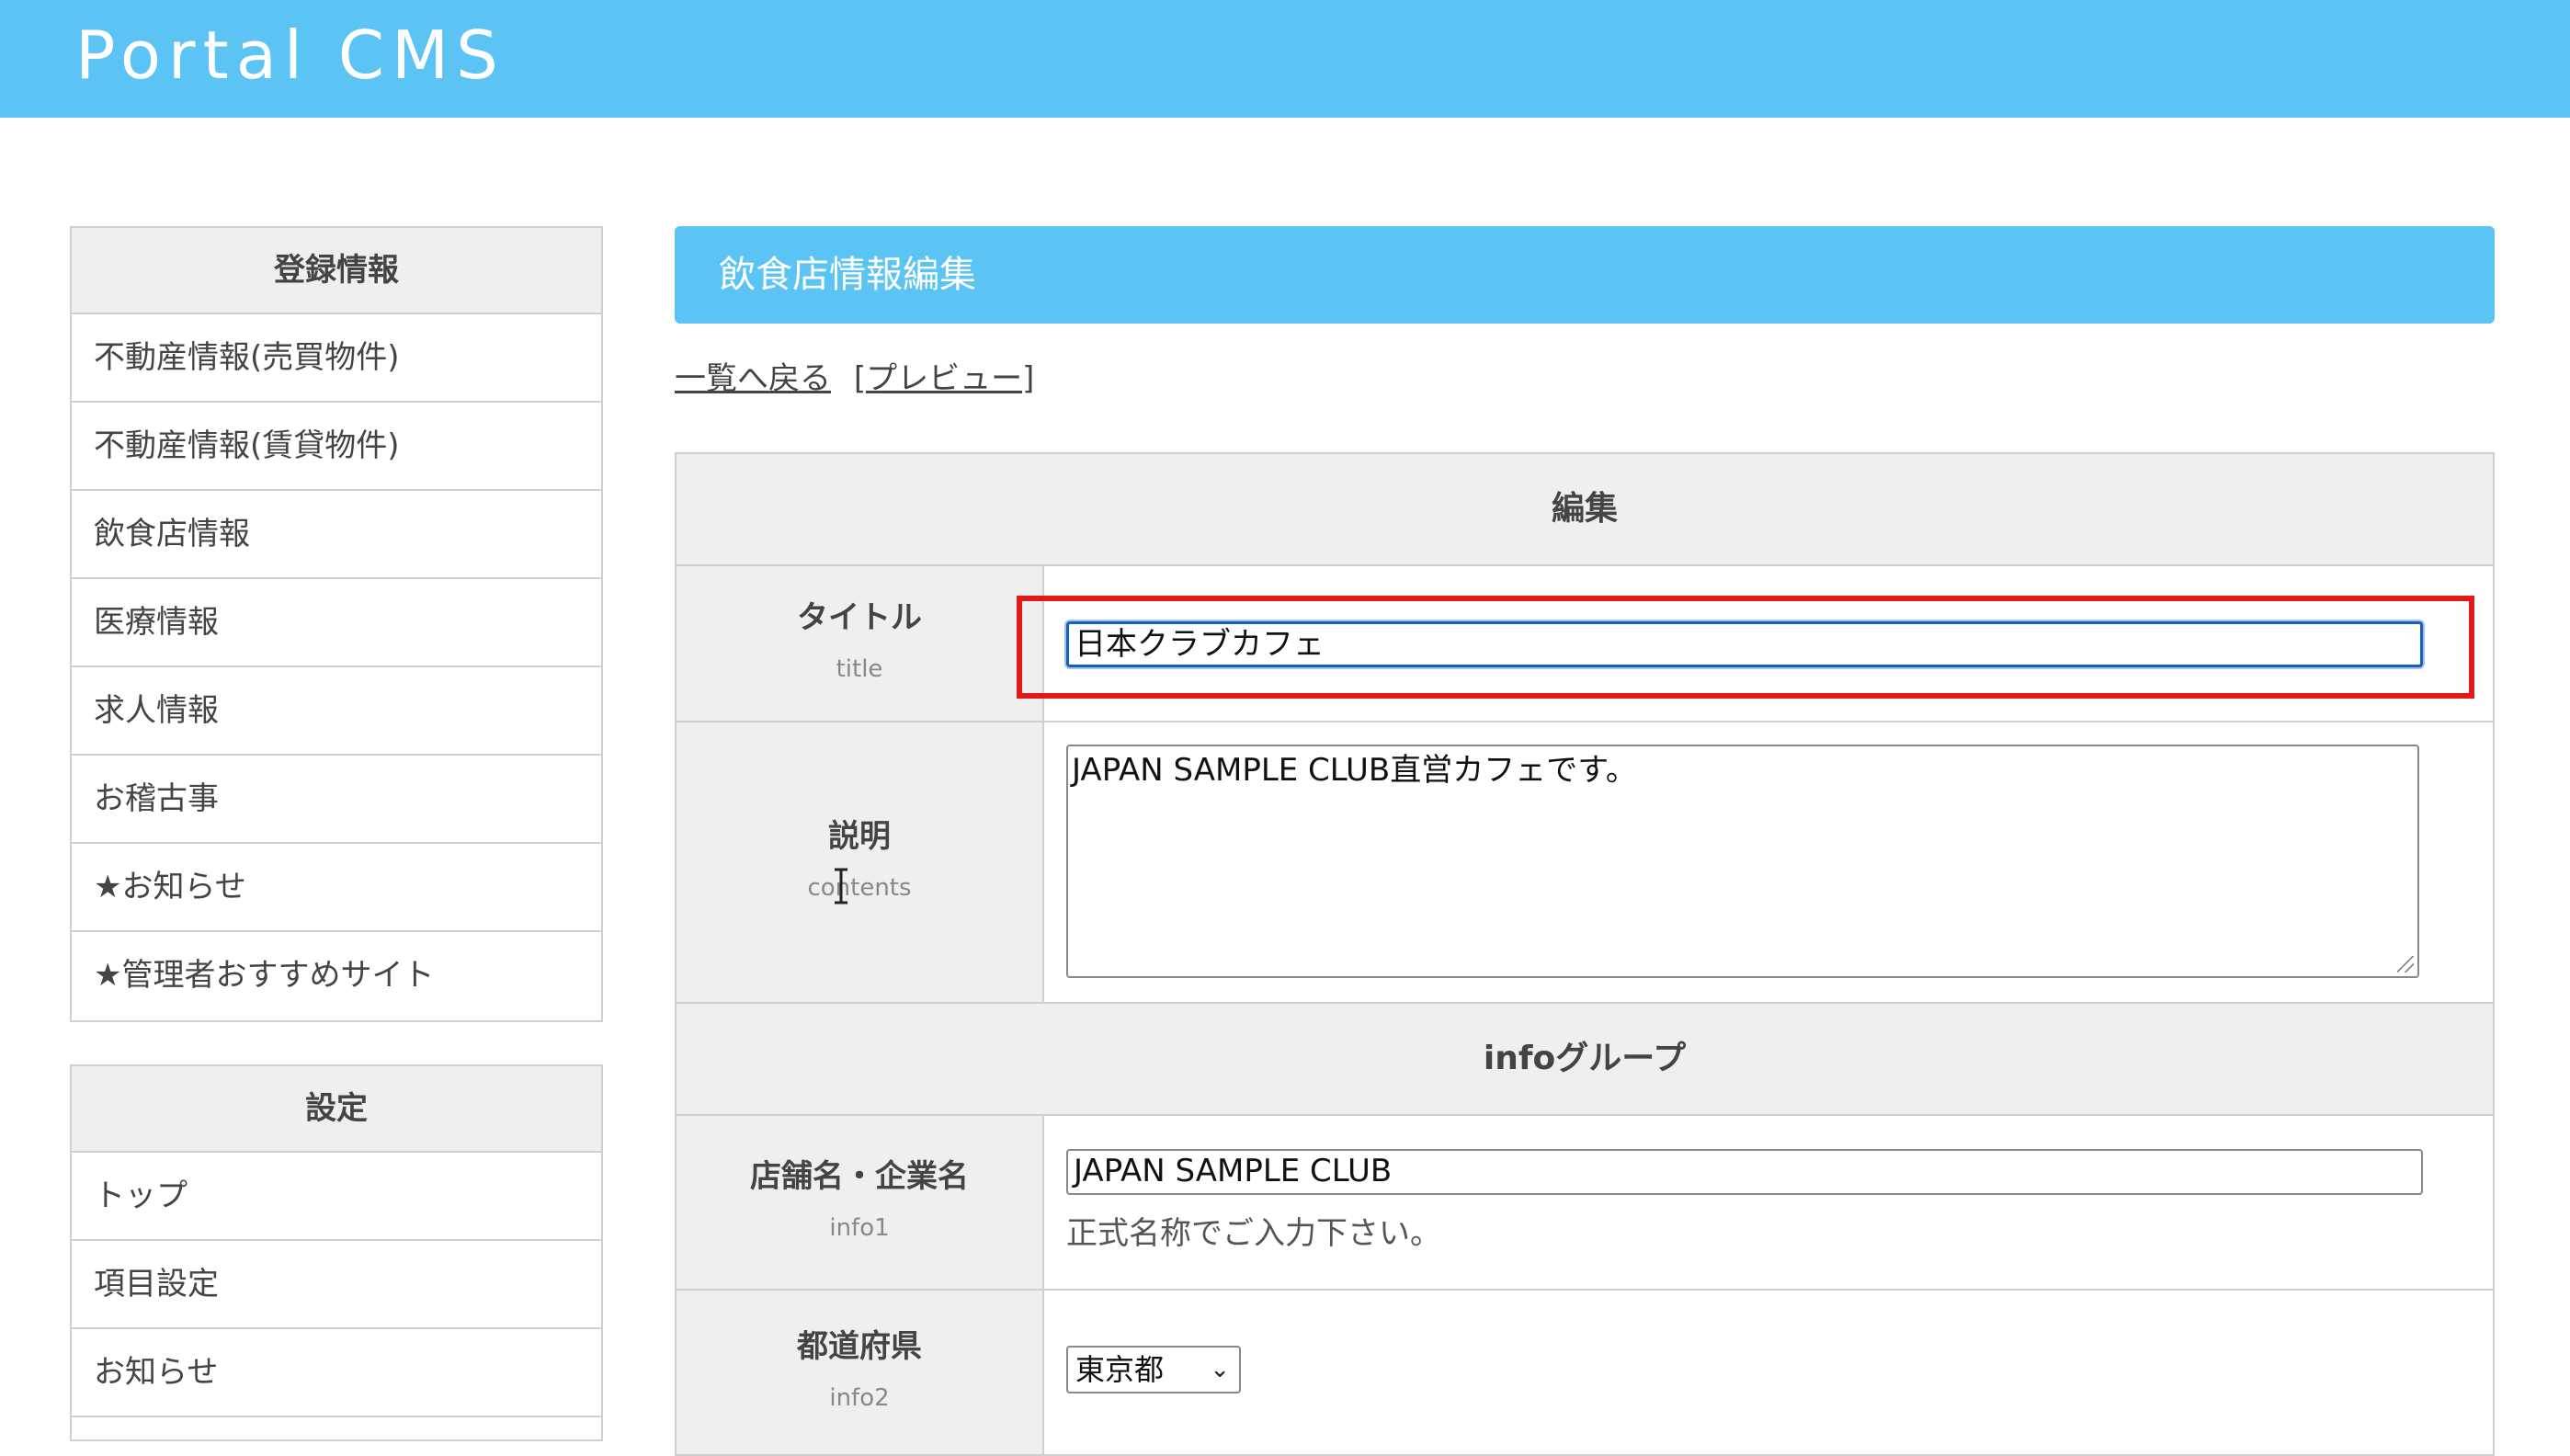 The width and height of the screenshot is (2570, 1456). I want to click on sidebar-header-settings: 設定, so click(336, 1109).